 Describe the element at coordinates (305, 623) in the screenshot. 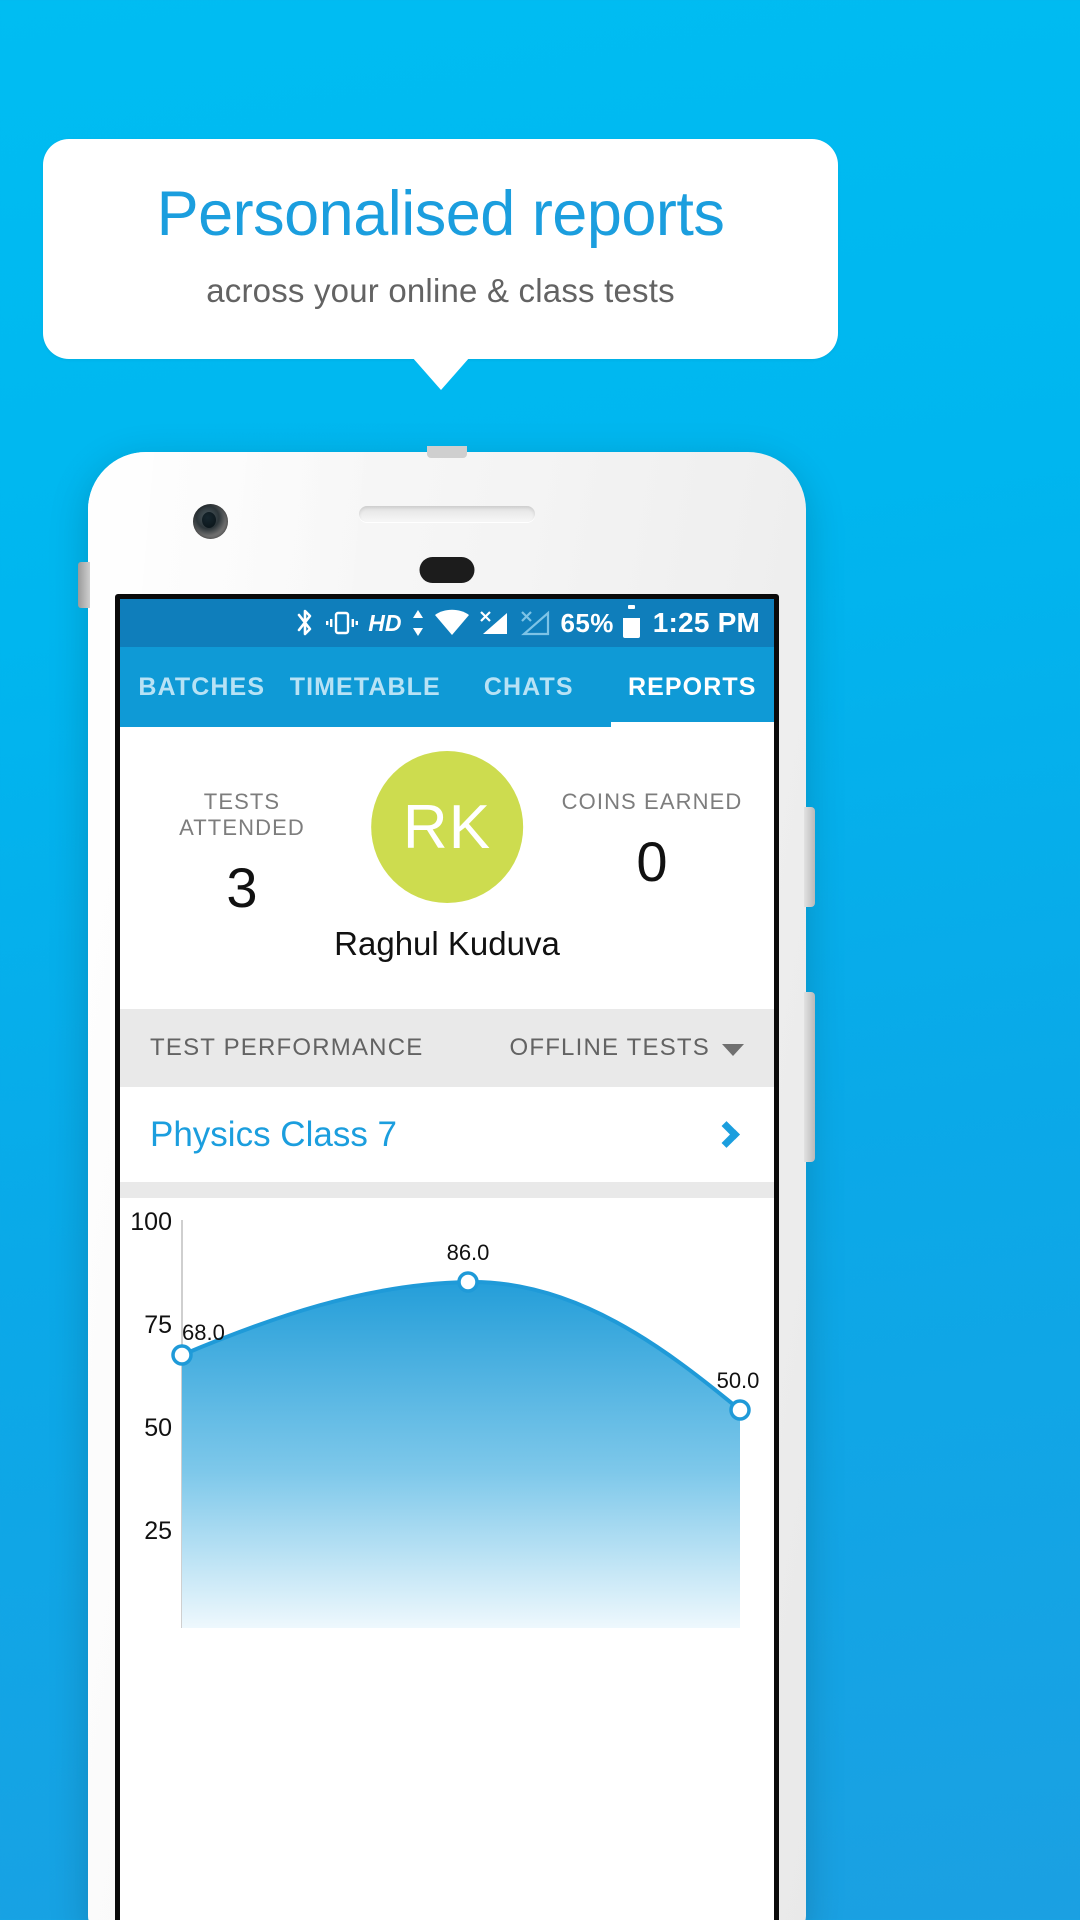

I see `bluetooth-icon` at that location.